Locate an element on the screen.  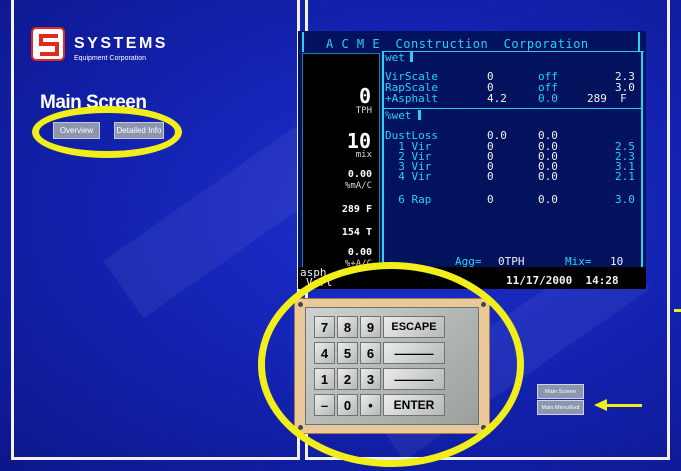
row-value: 3.0 is located at coordinates (625, 199).